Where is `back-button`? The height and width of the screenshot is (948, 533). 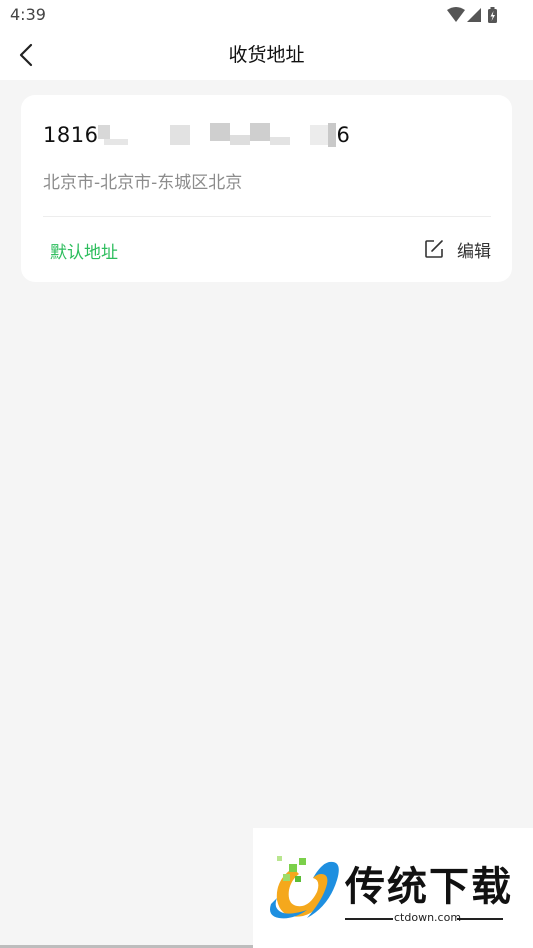 back-button is located at coordinates (26, 55).